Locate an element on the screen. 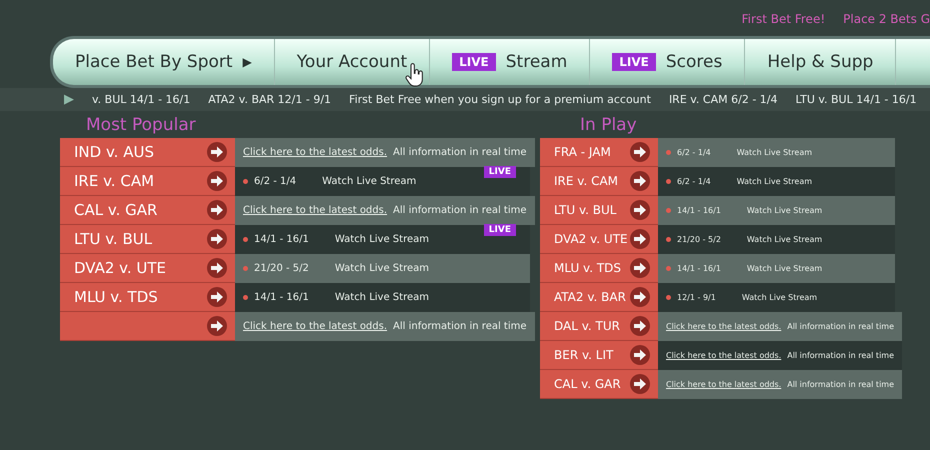  ticker-text: First Bet Free when you sign up for a premium account is located at coordinates (500, 99).